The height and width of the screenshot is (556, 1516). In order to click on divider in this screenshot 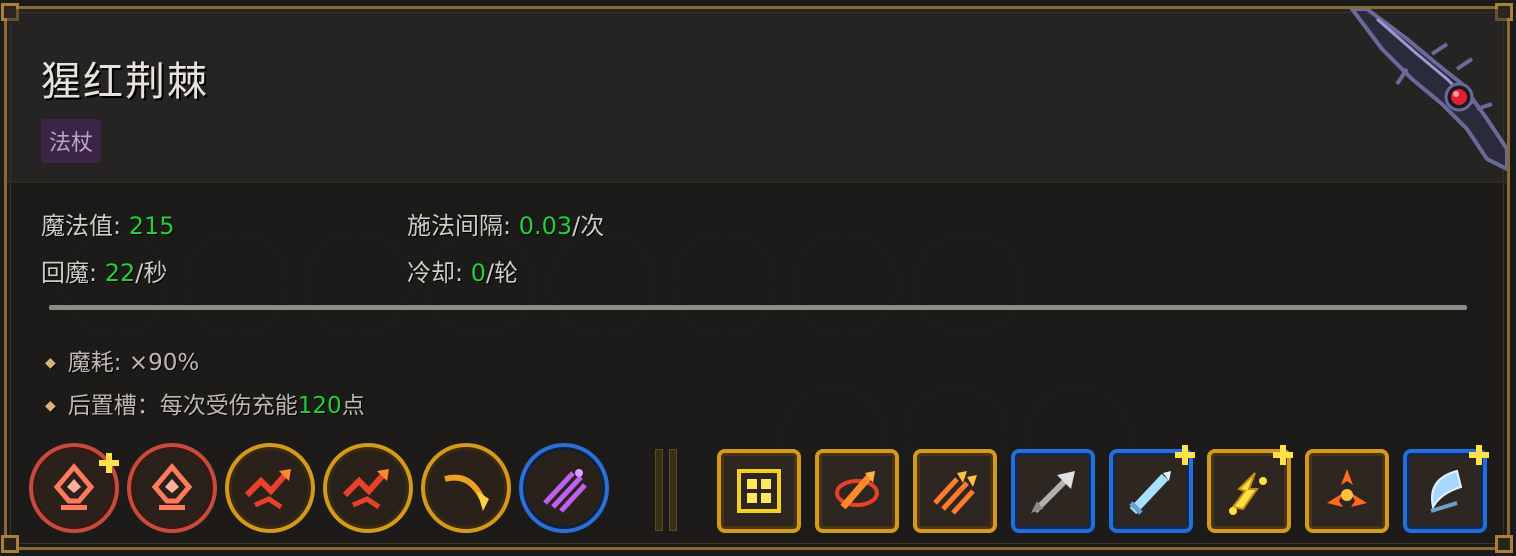, I will do `click(758, 307)`.